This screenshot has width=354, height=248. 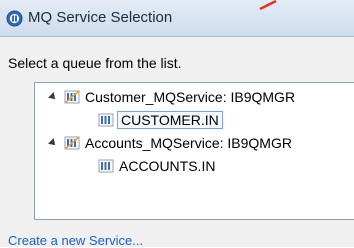 I want to click on window-title: MQ Service Selection, so click(x=100, y=17).